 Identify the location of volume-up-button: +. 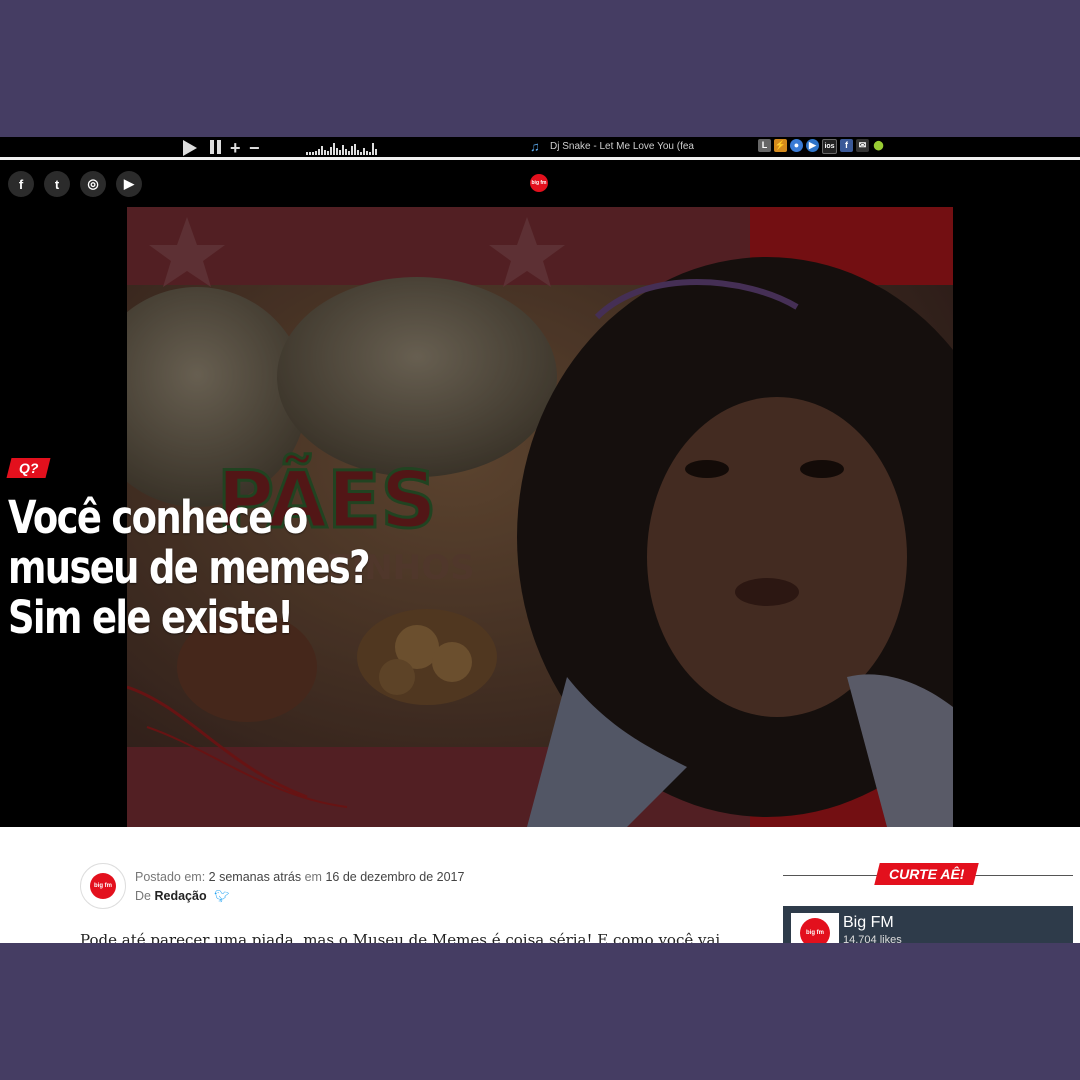
(235, 148).